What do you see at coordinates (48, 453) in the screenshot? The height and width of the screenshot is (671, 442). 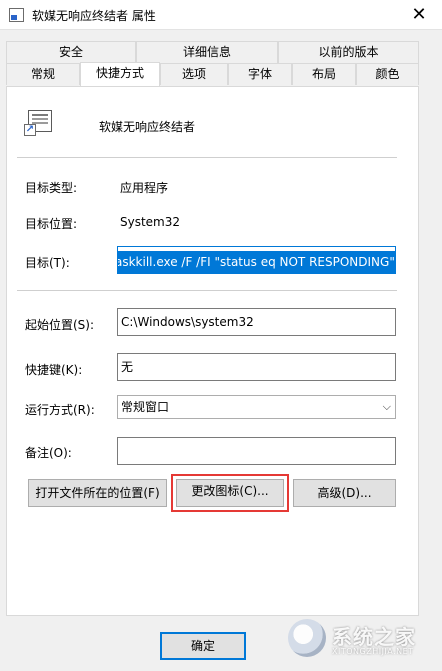 I see `comment-label: 备注(O):` at bounding box center [48, 453].